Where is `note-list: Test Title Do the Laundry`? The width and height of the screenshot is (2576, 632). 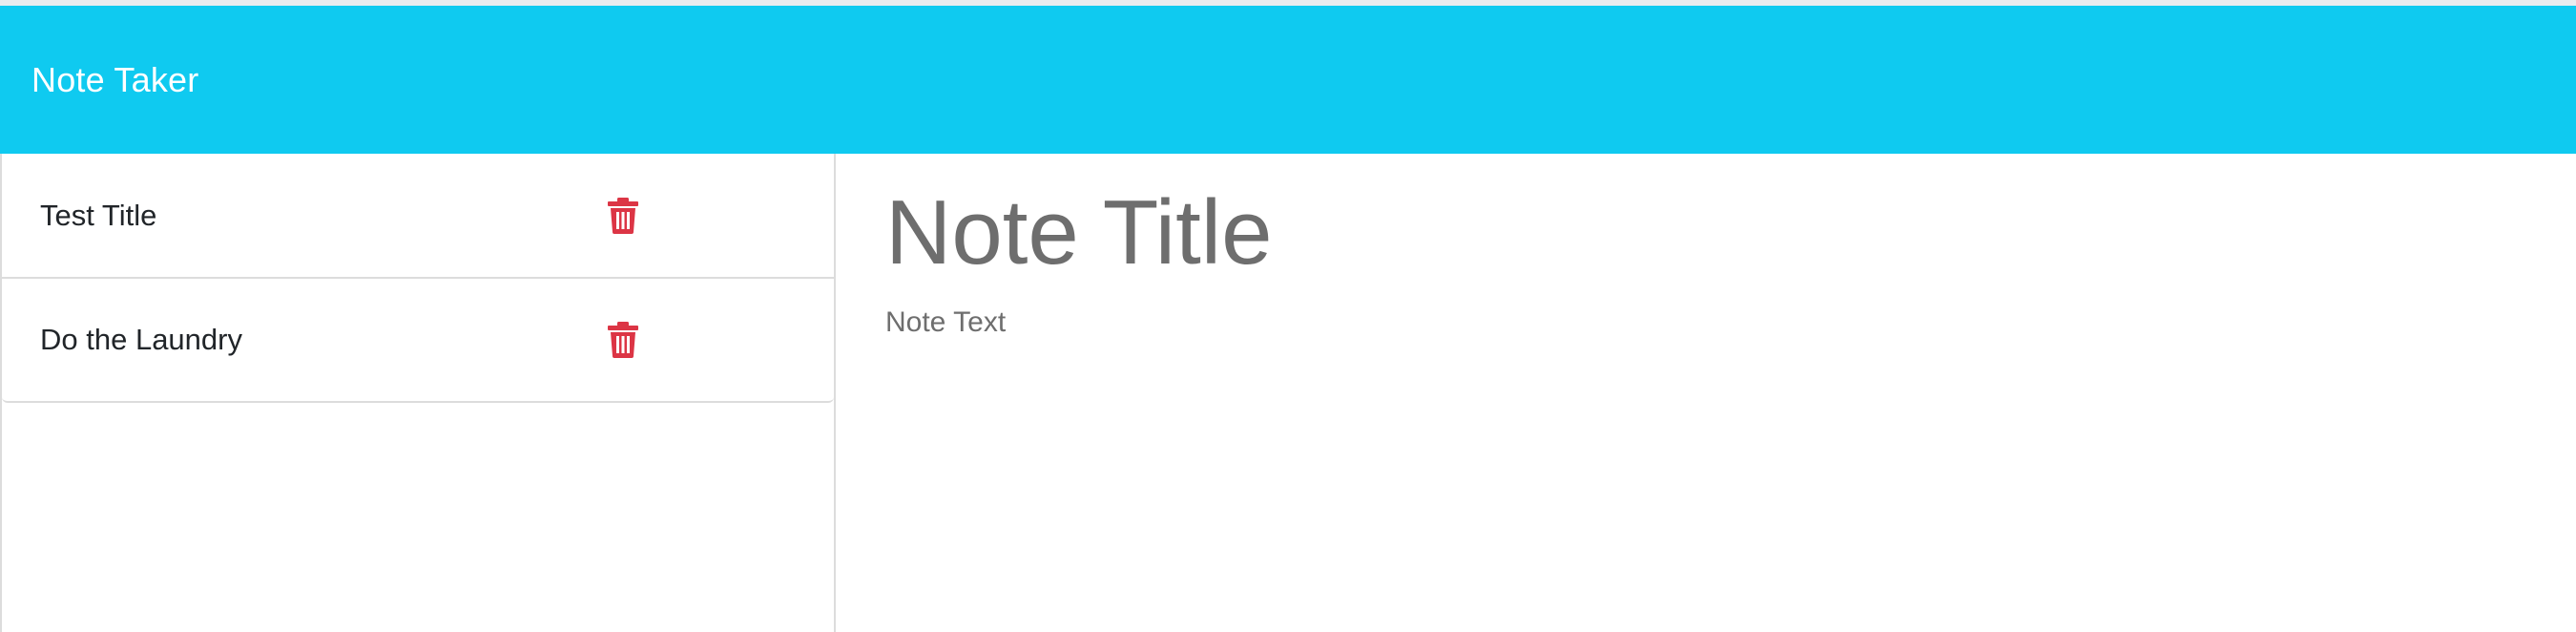 note-list: Test Title Do the Laundry is located at coordinates (418, 278).